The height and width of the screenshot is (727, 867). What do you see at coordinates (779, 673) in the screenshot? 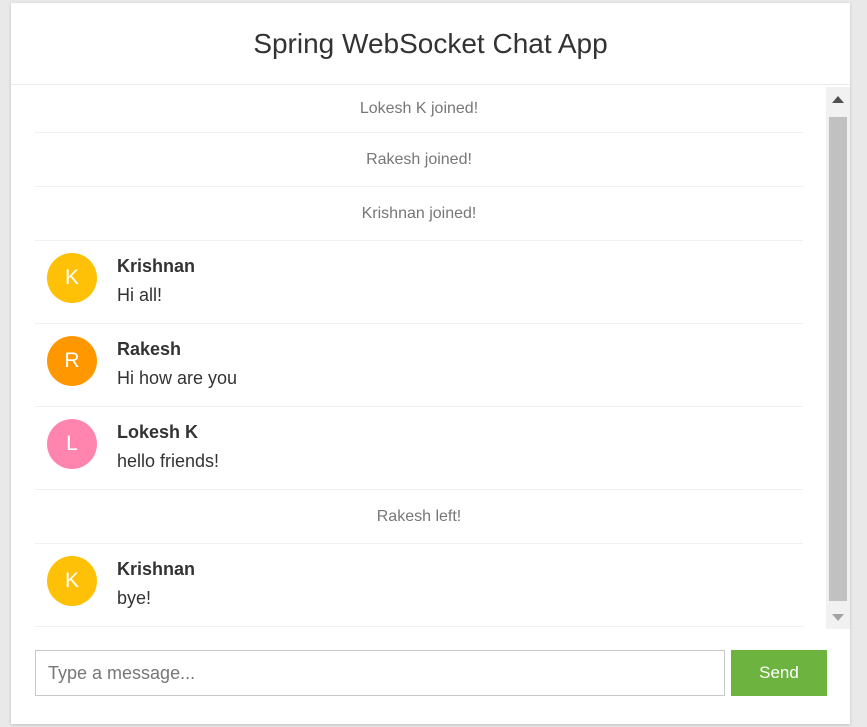
I see `send-button: Send` at bounding box center [779, 673].